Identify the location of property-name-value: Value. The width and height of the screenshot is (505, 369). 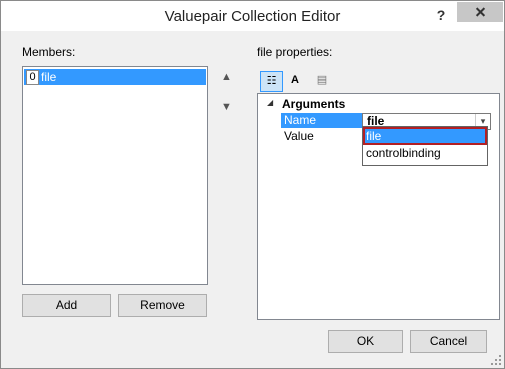
(322, 136).